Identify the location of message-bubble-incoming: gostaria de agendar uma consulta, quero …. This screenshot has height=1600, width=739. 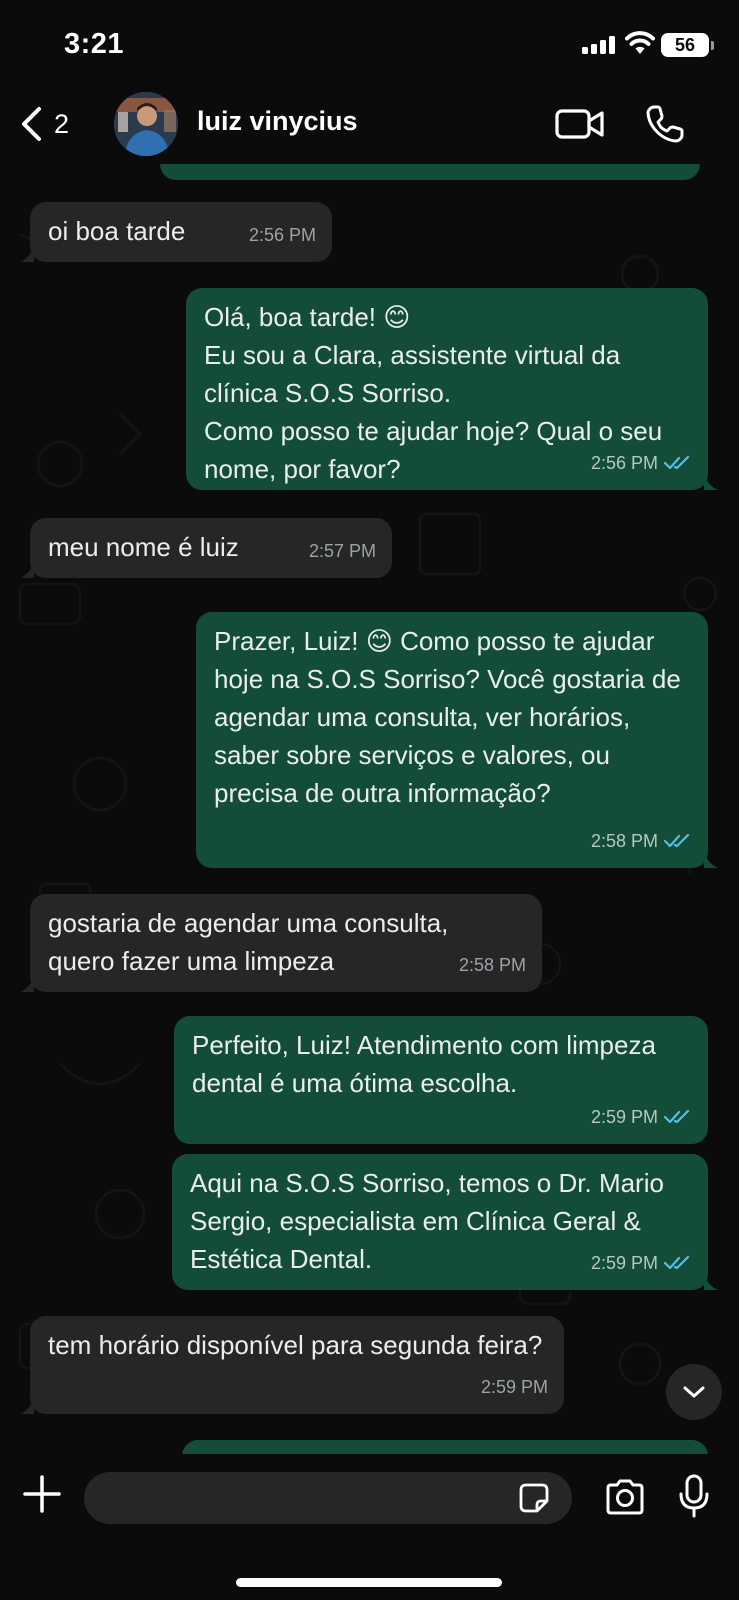
(286, 943).